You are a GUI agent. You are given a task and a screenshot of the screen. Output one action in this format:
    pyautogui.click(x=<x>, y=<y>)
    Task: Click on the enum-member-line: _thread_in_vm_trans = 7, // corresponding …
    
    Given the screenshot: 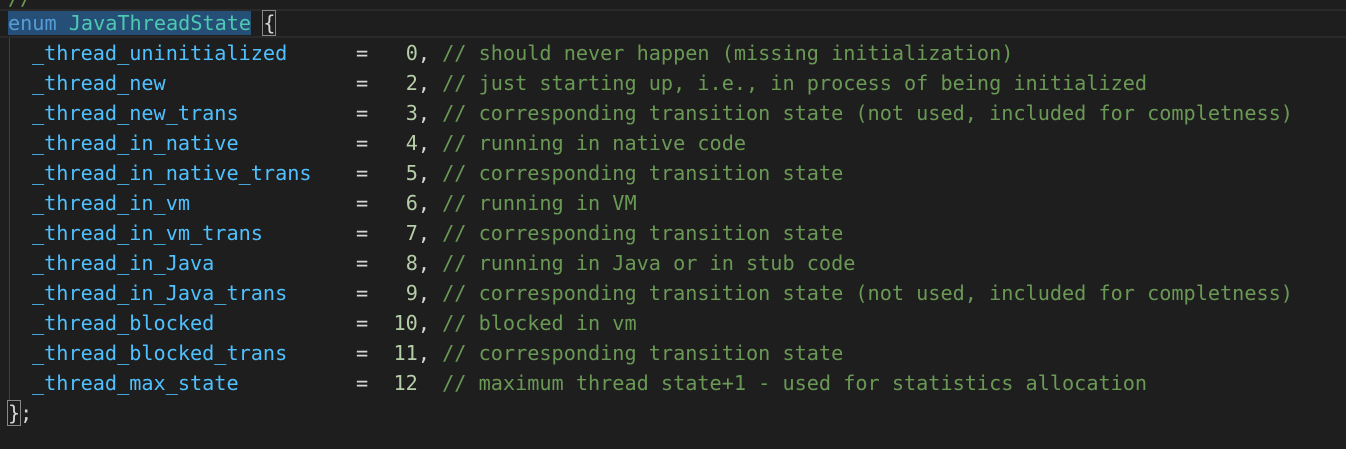 What is the action you would take?
    pyautogui.click(x=437, y=233)
    